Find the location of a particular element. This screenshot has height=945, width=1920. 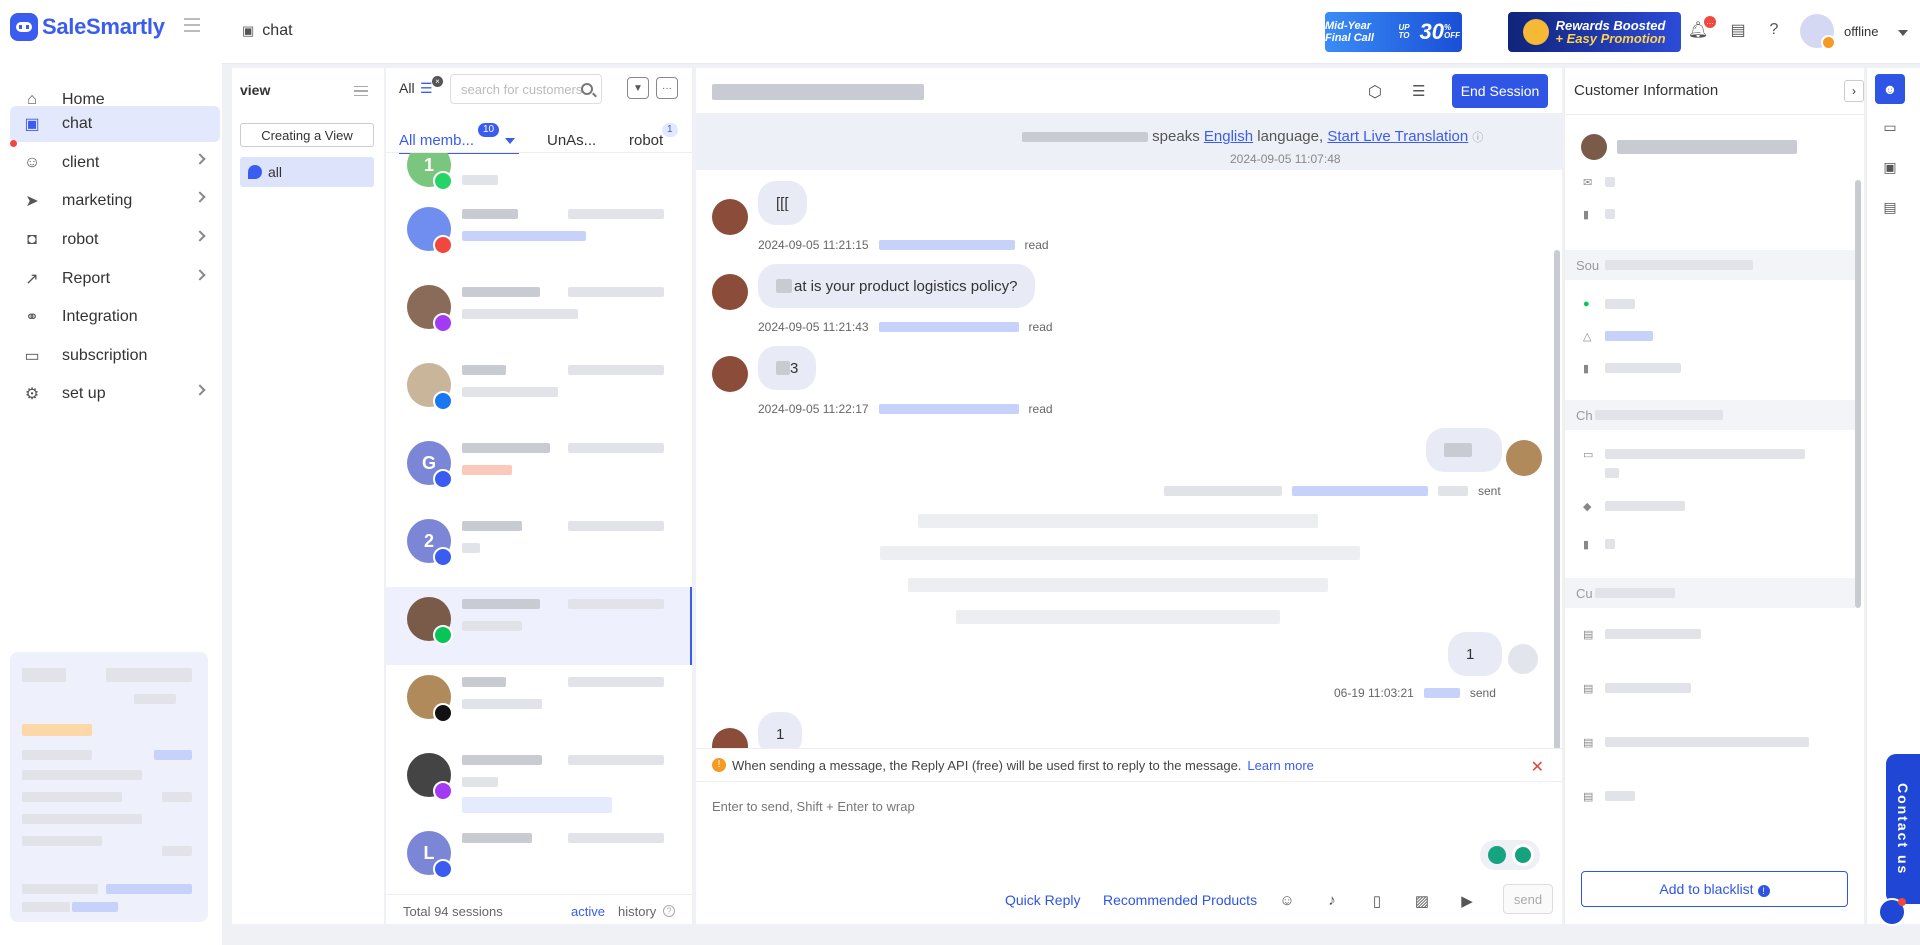

file-icon: ▯ is located at coordinates (1377, 901).